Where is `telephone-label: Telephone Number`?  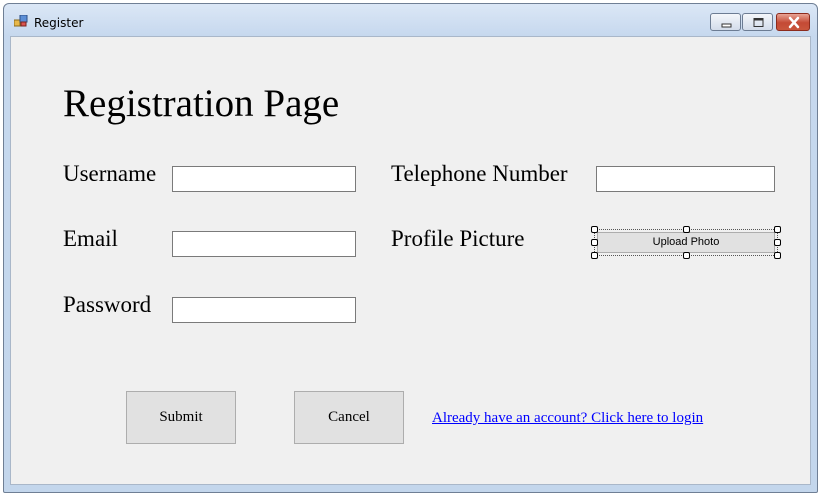 telephone-label: Telephone Number is located at coordinates (479, 173).